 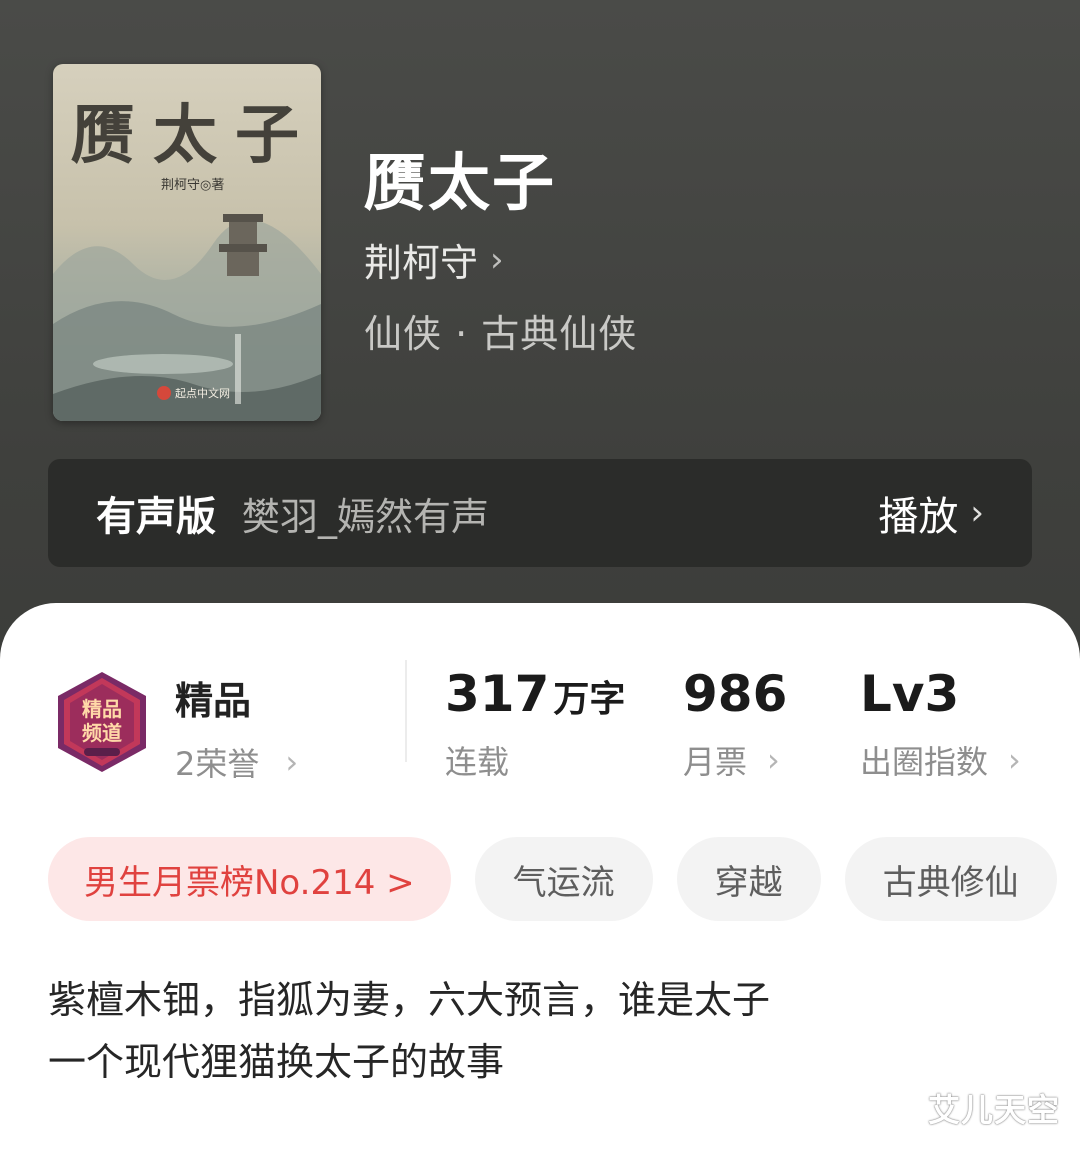 I want to click on honor-title: 精品, so click(x=213, y=701).